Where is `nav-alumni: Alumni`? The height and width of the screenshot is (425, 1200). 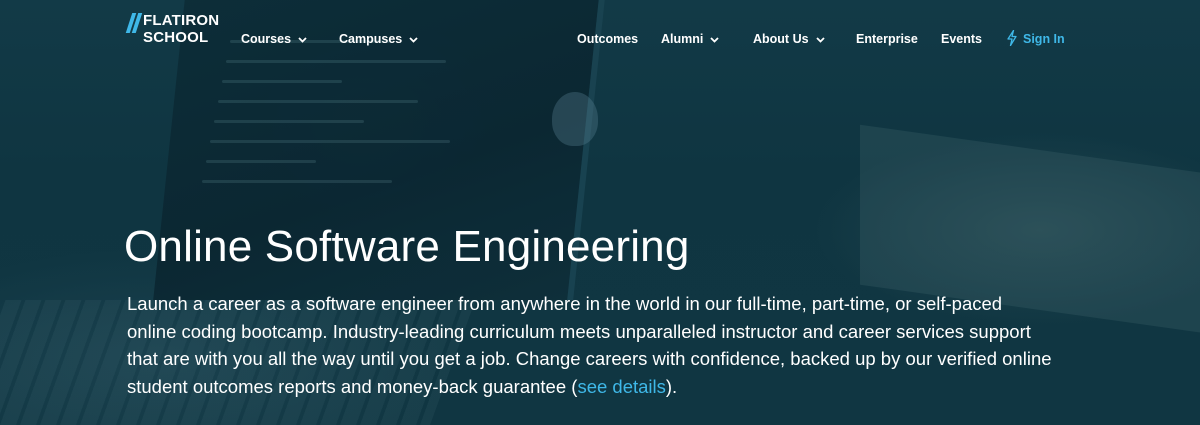
nav-alumni: Alumni is located at coordinates (690, 39).